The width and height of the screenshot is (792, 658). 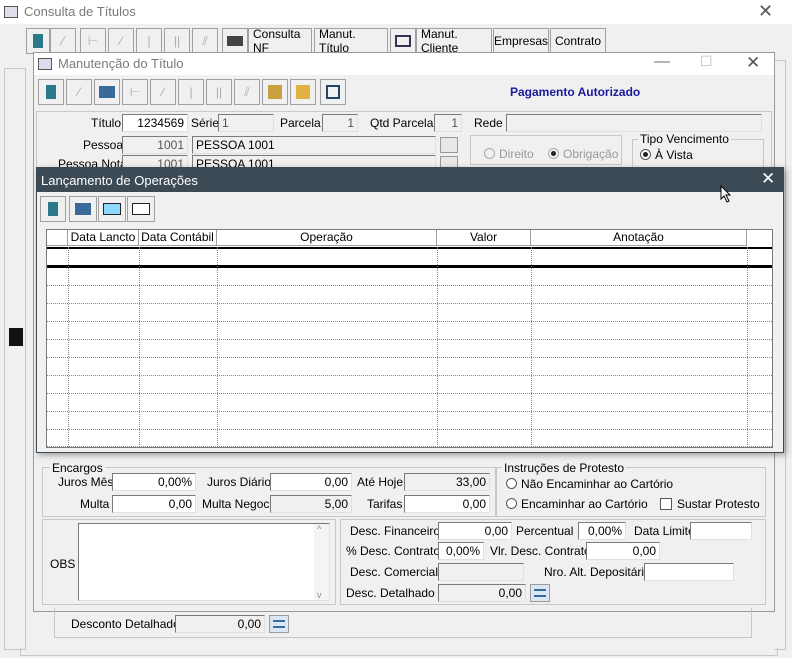 What do you see at coordinates (154, 504) in the screenshot?
I see `multa-input: 0,00` at bounding box center [154, 504].